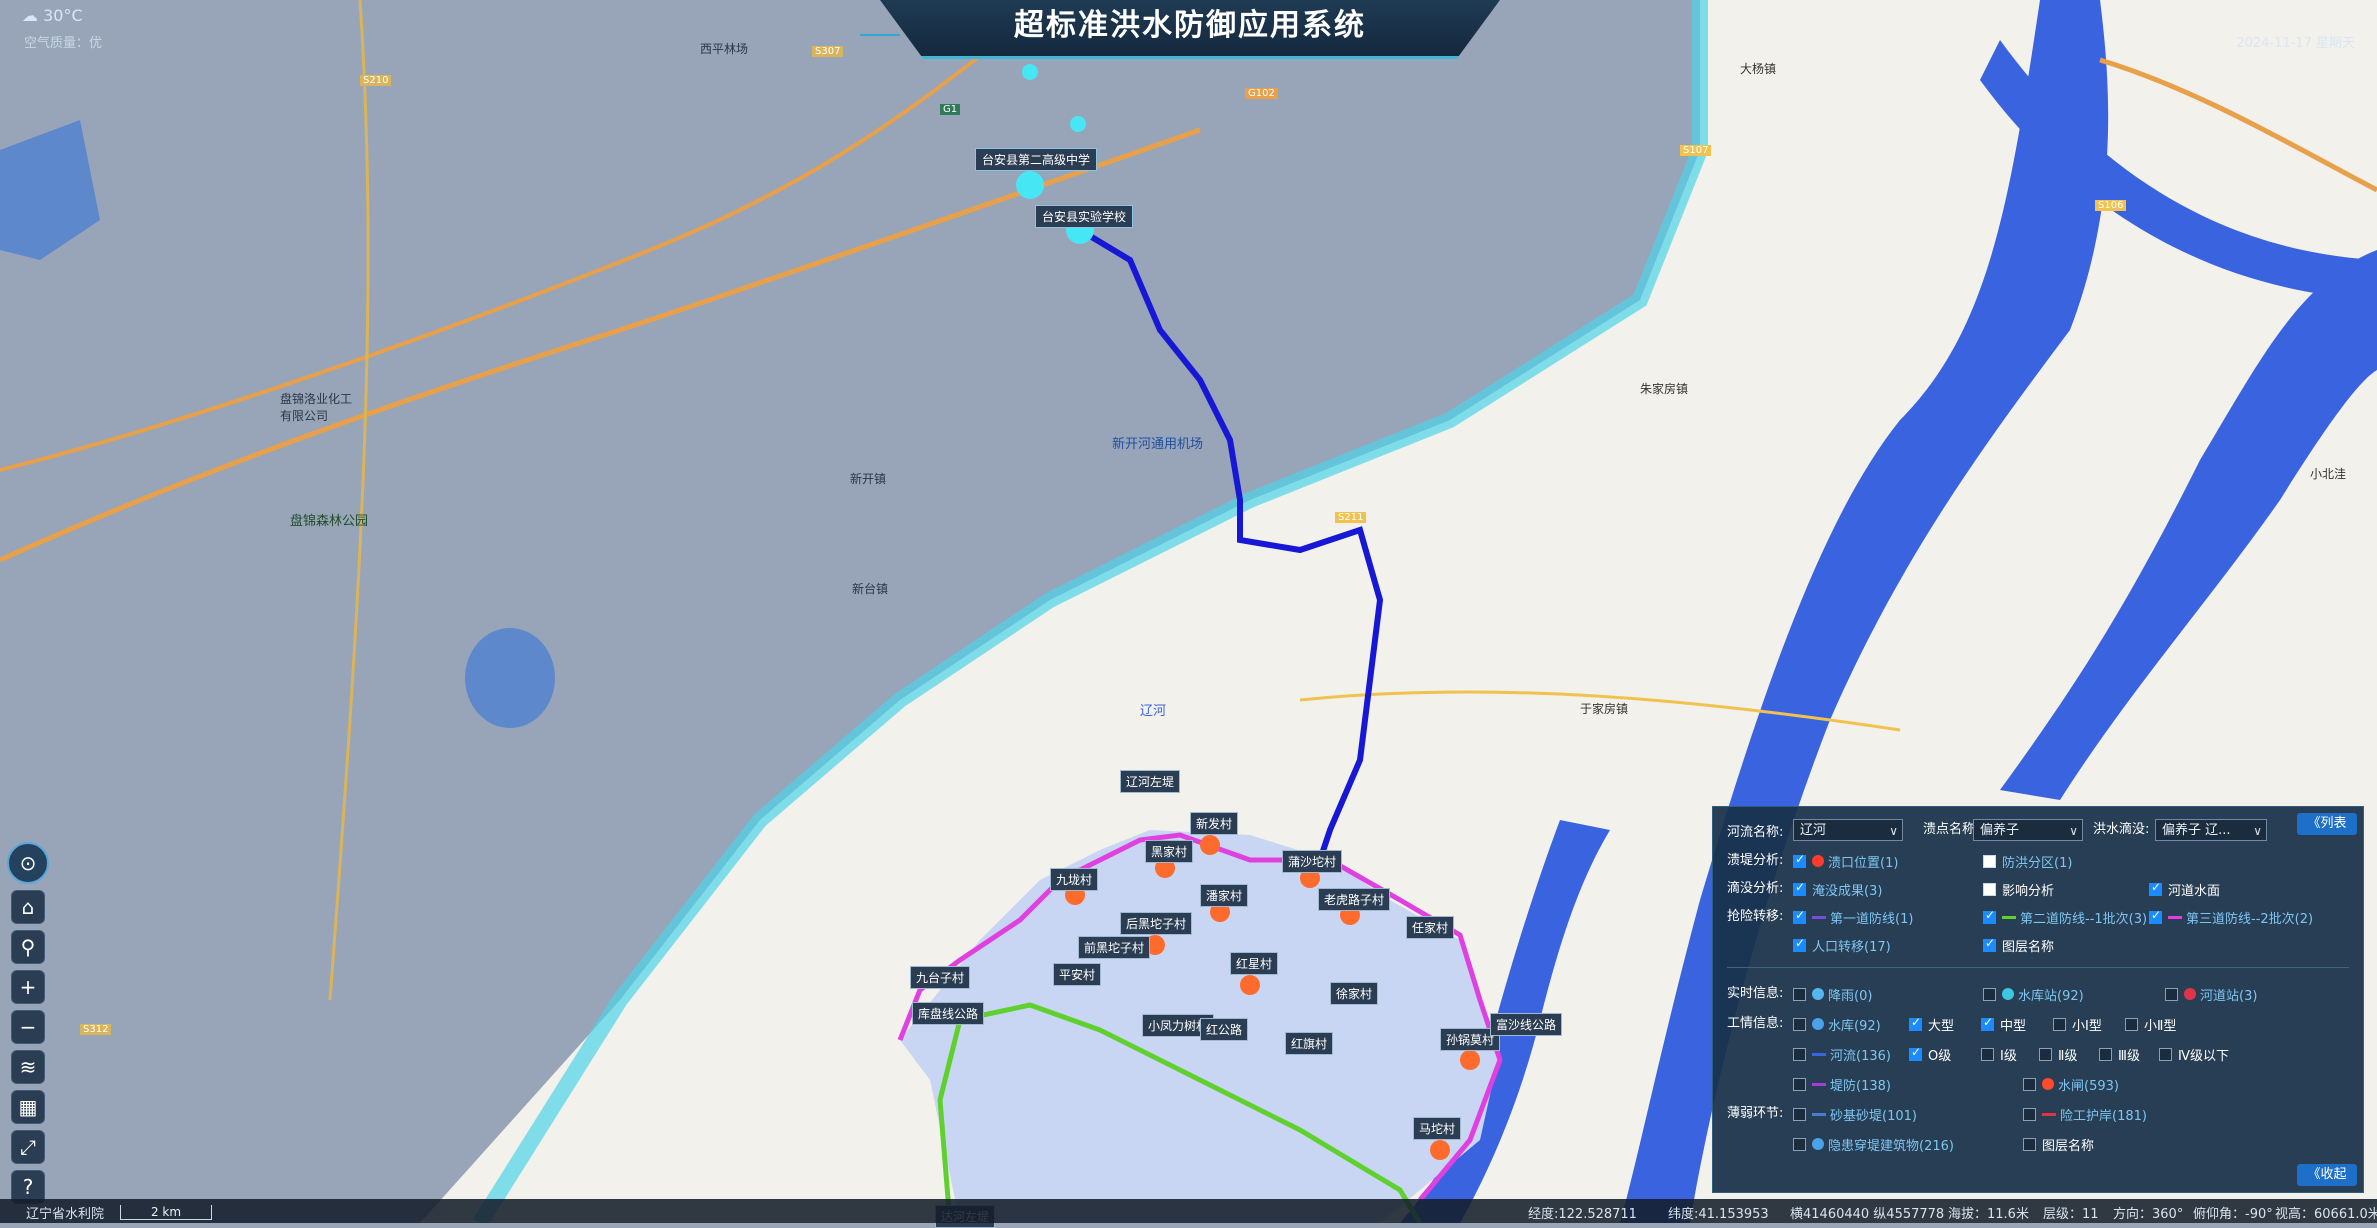 This screenshot has width=2377, height=1228. What do you see at coordinates (2119, 1054) in the screenshot?
I see `grade3-checkbox: Ⅲ级` at bounding box center [2119, 1054].